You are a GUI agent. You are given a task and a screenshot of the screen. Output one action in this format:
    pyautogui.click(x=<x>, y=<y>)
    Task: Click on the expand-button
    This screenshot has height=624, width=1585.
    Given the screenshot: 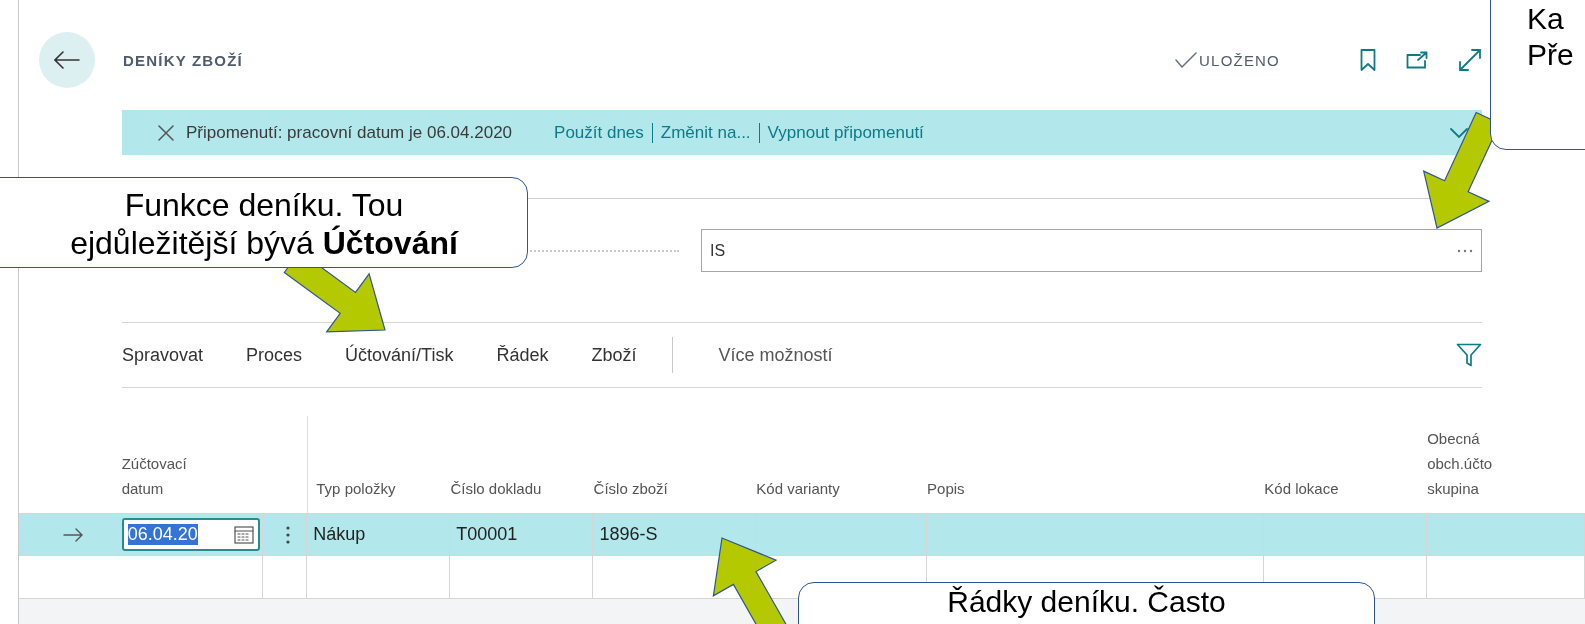 What is the action you would take?
    pyautogui.click(x=1470, y=60)
    